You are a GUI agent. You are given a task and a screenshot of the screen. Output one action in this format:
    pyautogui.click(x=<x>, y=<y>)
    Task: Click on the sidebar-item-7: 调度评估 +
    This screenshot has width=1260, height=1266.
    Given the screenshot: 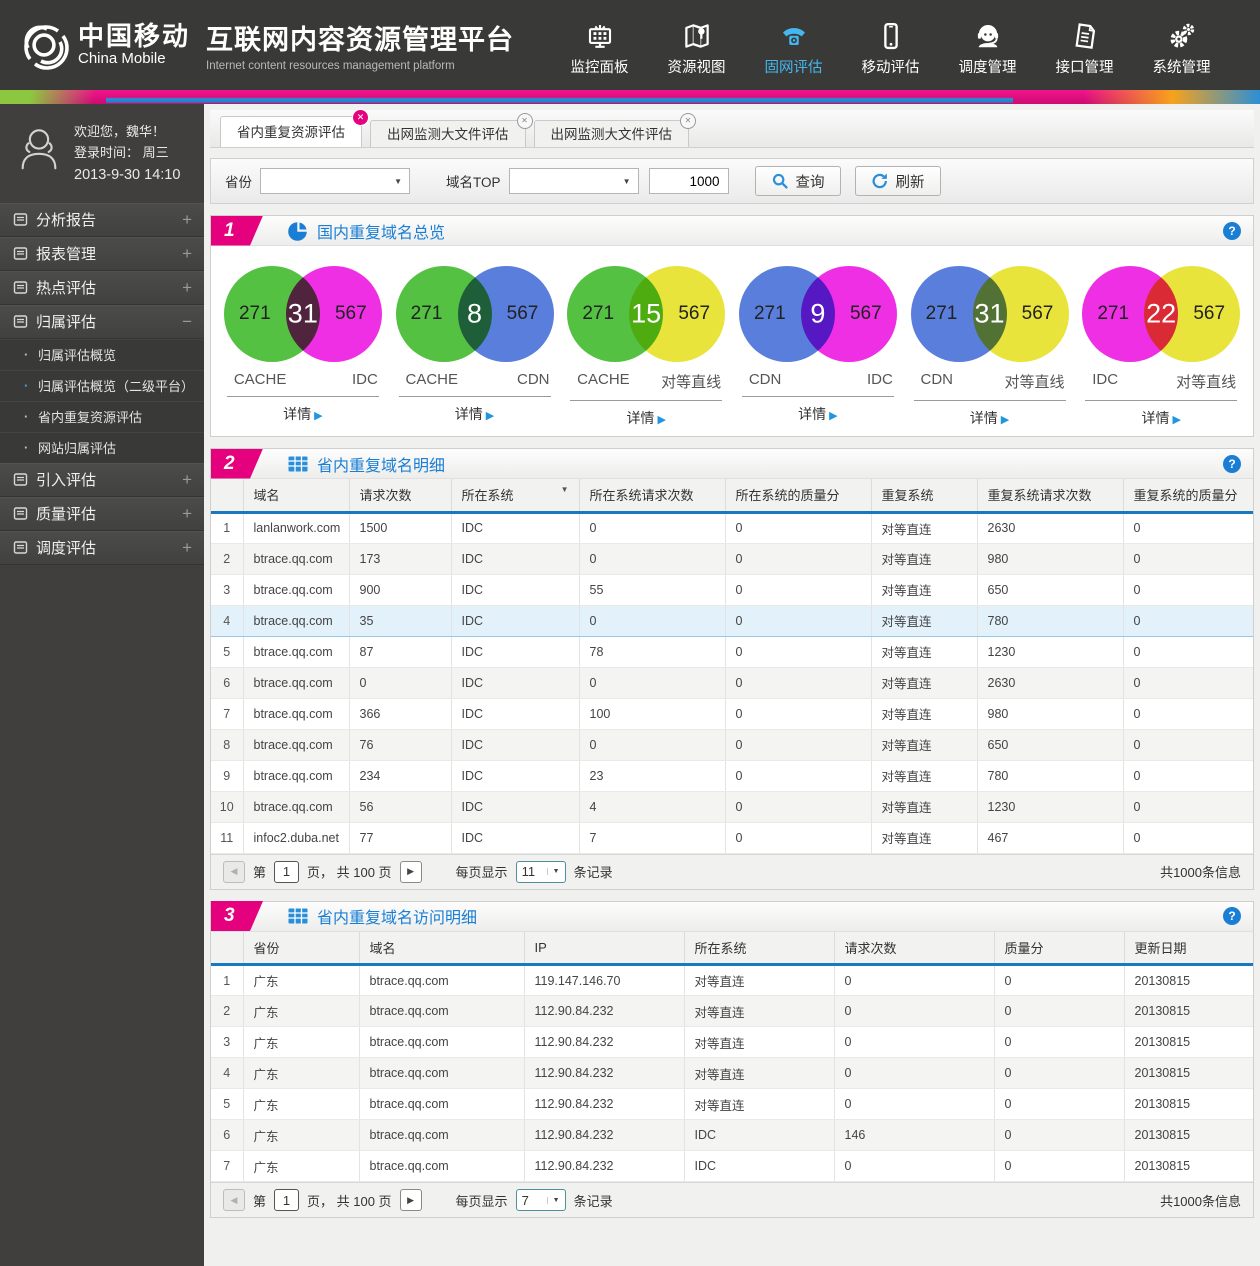 What is the action you would take?
    pyautogui.click(x=102, y=547)
    